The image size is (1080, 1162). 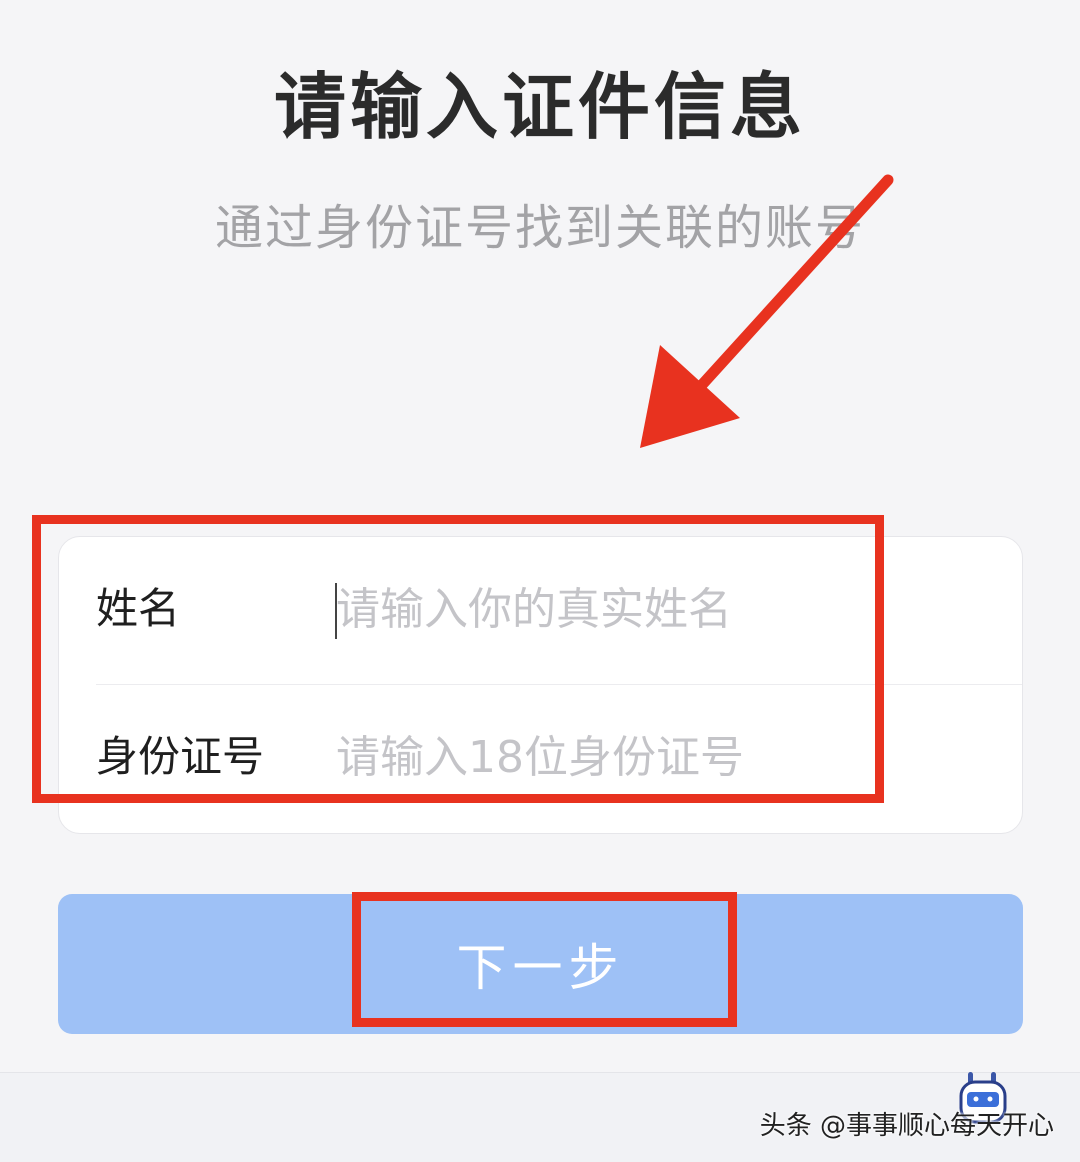 I want to click on name-row: 姓名, so click(x=540, y=607).